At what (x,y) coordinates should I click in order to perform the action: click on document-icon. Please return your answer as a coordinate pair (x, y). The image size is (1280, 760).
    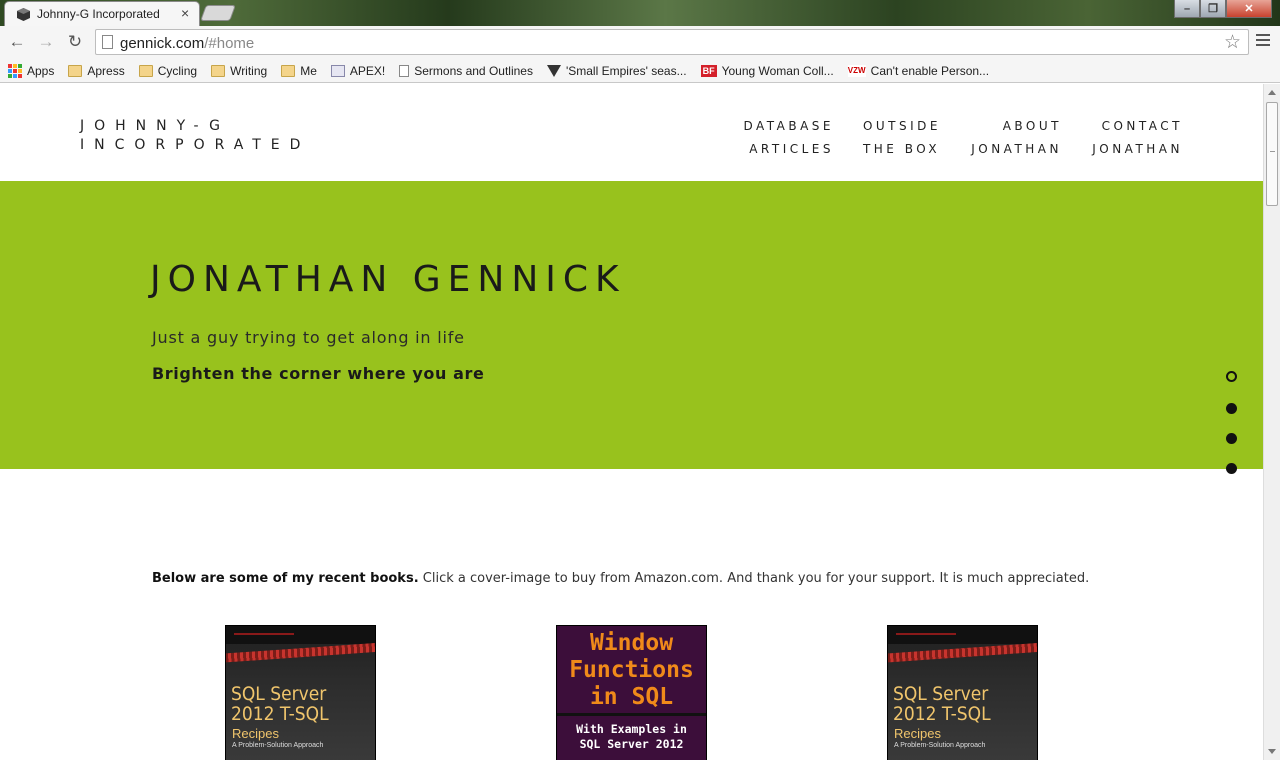
    Looking at the image, I should click on (404, 70).